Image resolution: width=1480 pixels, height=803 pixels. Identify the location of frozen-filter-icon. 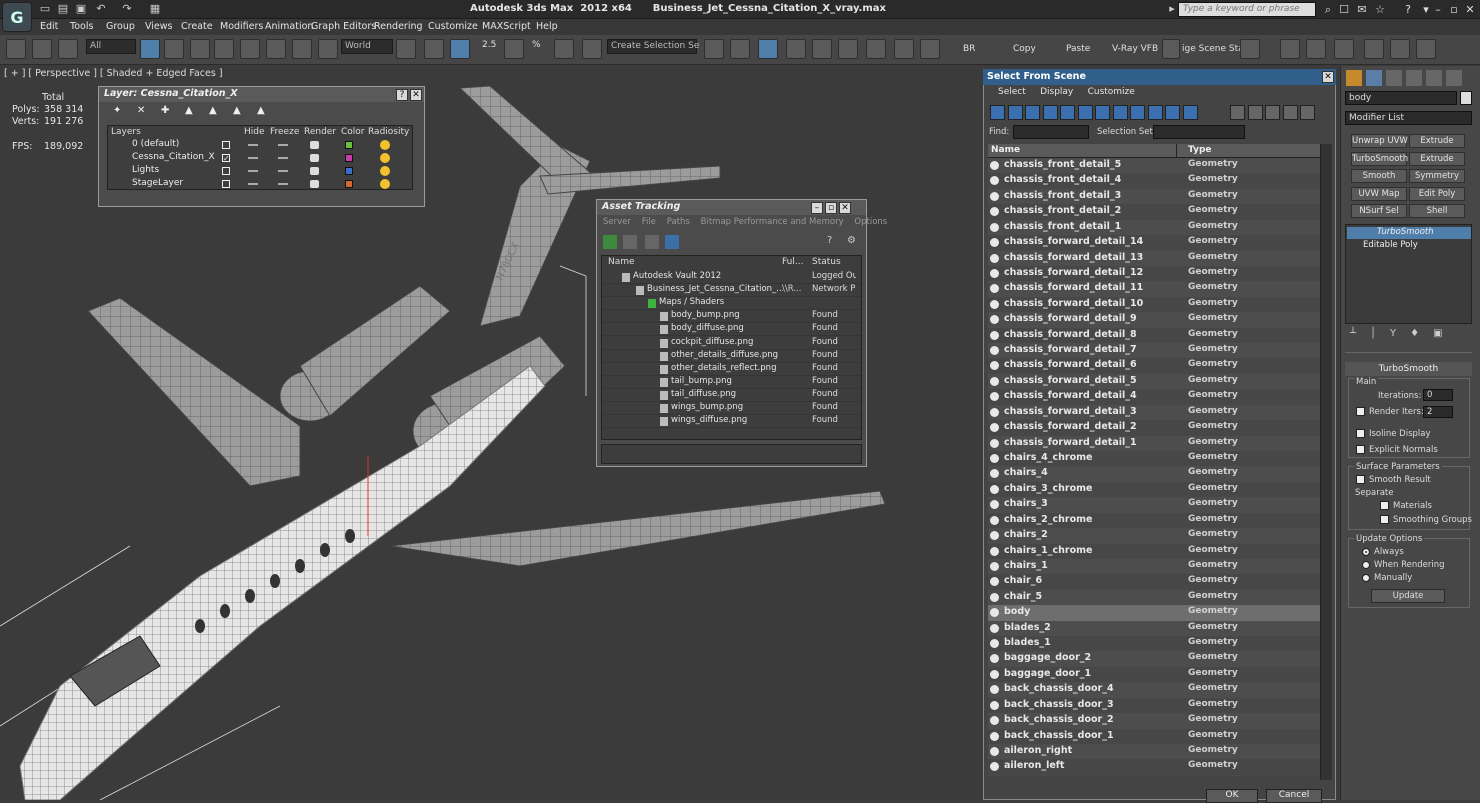
(1172, 112).